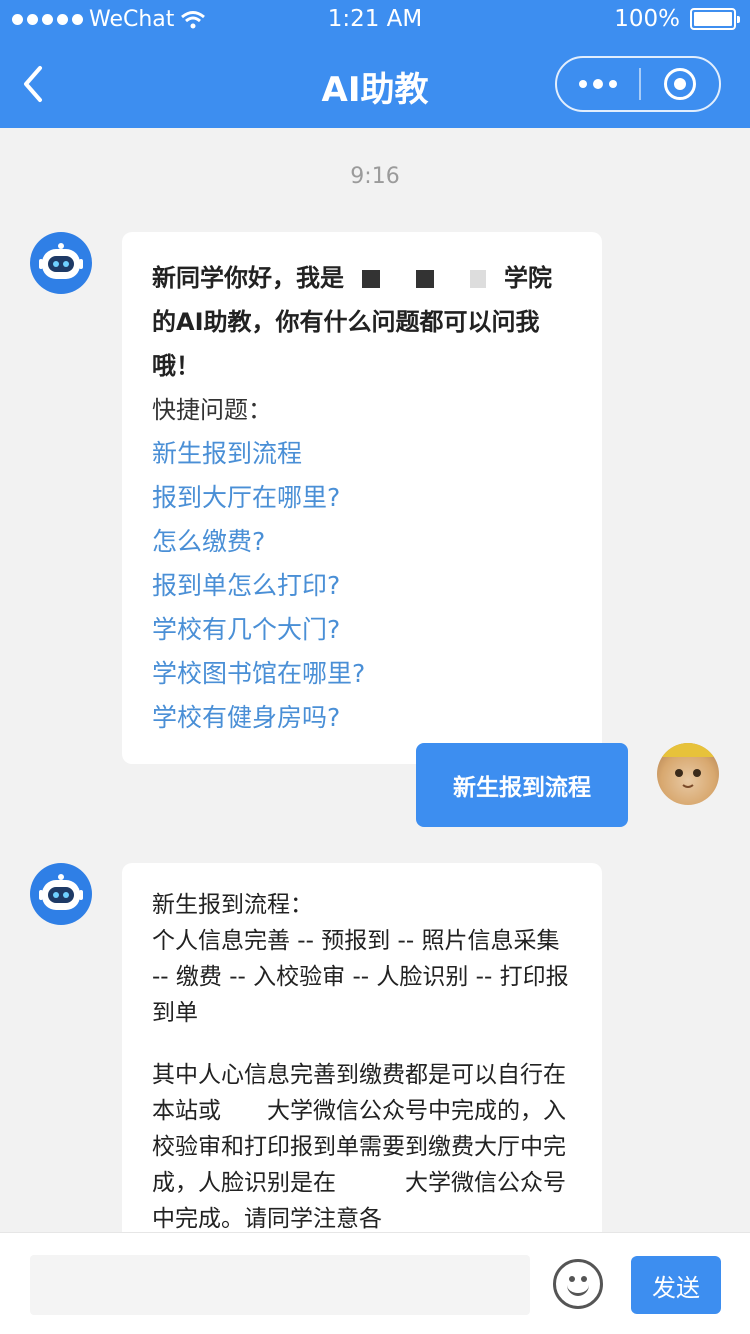 The width and height of the screenshot is (750, 1334). What do you see at coordinates (362, 630) in the screenshot?
I see `quick-question-gates: 学校有几个大门?` at bounding box center [362, 630].